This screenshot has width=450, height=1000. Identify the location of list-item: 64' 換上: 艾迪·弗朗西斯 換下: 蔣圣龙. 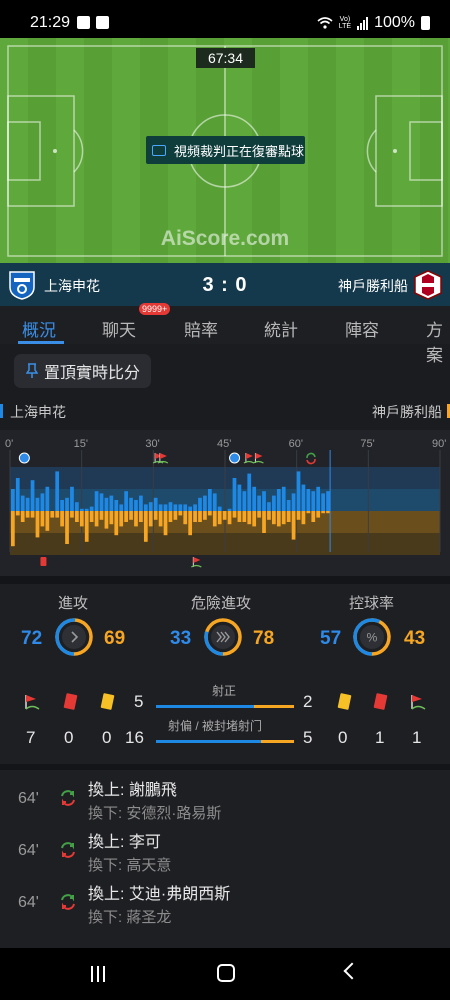
(225, 902).